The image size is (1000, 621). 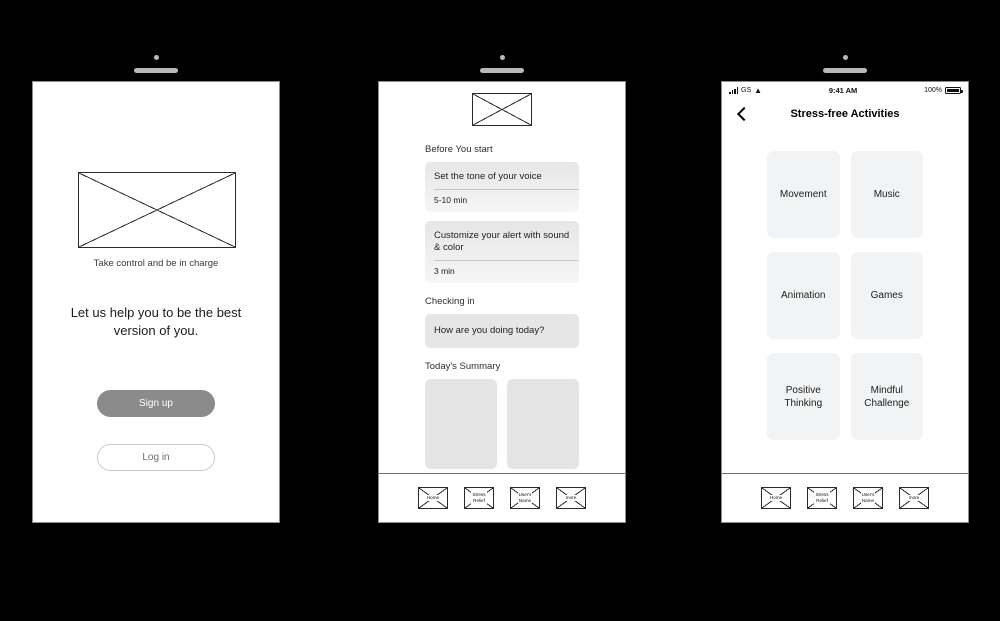 What do you see at coordinates (489, 330) in the screenshot?
I see `card-title: How are you doing today?` at bounding box center [489, 330].